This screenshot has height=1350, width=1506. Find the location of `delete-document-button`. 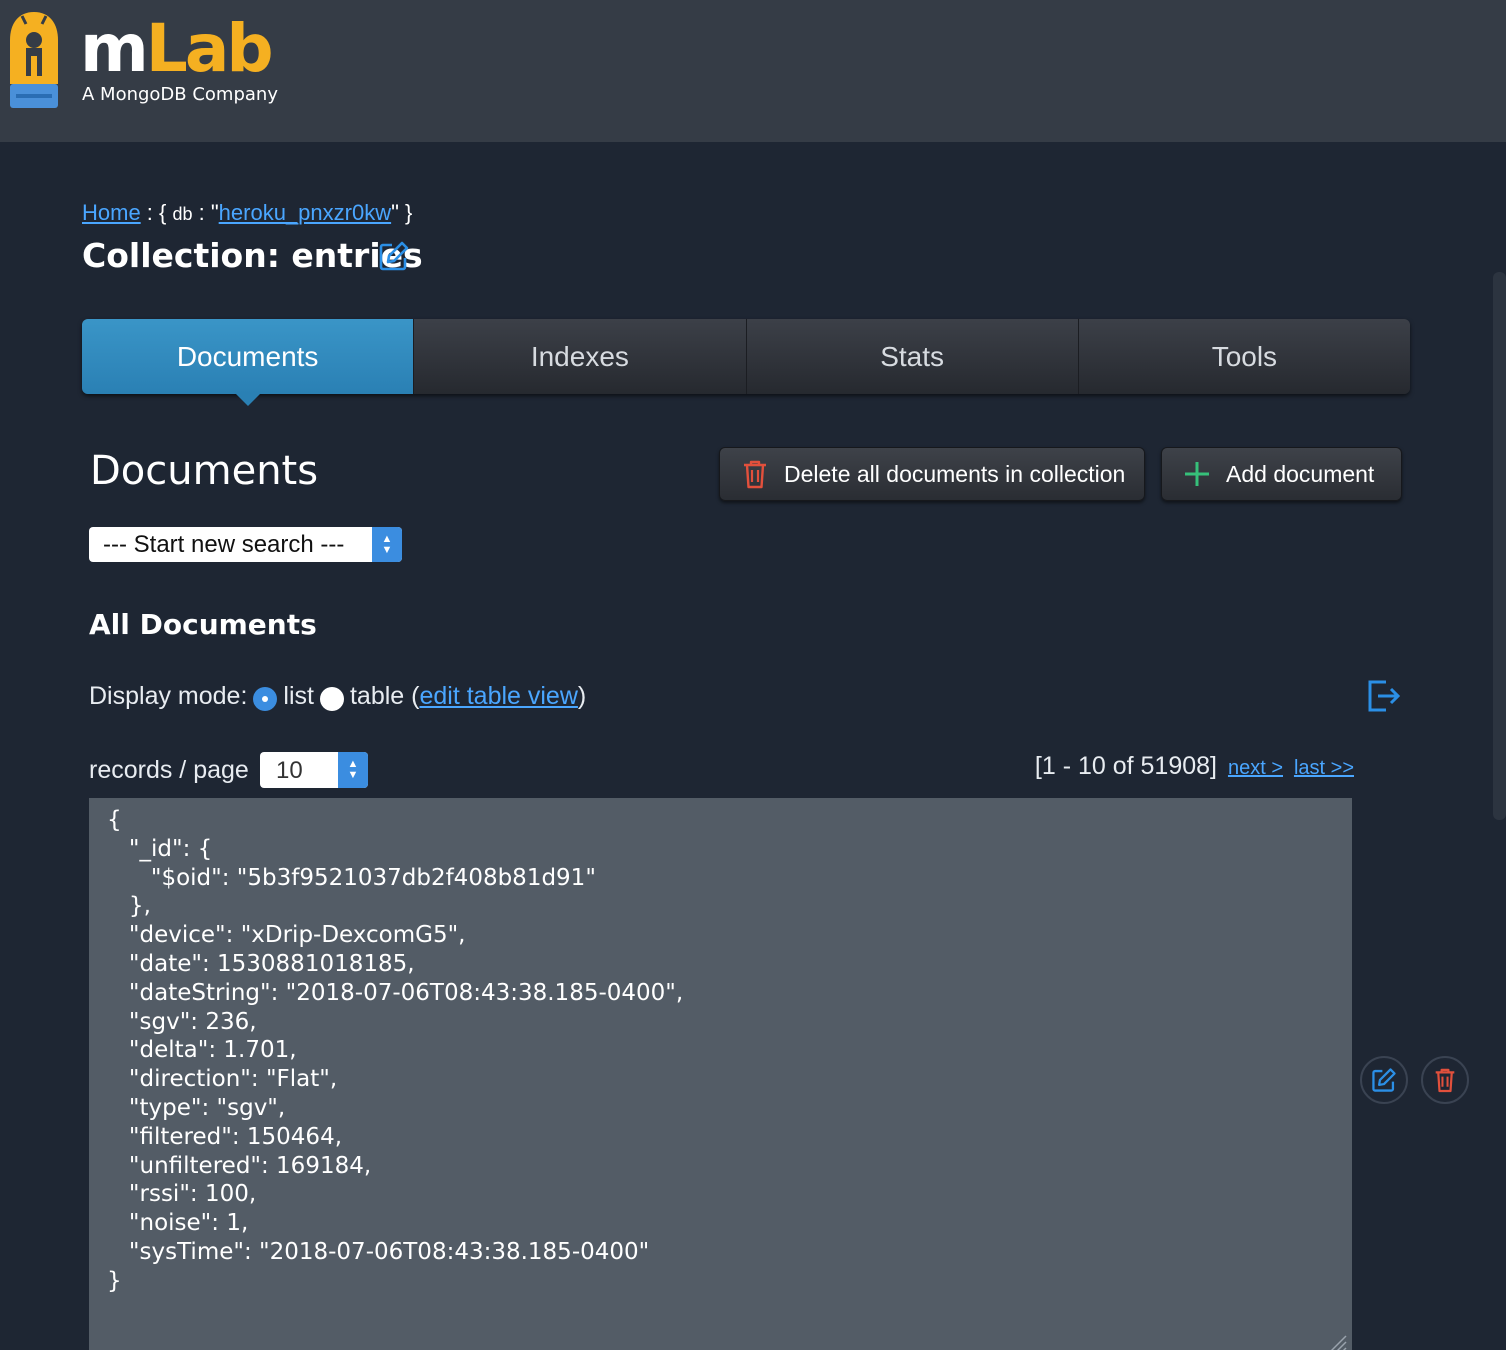

delete-document-button is located at coordinates (1445, 1080).